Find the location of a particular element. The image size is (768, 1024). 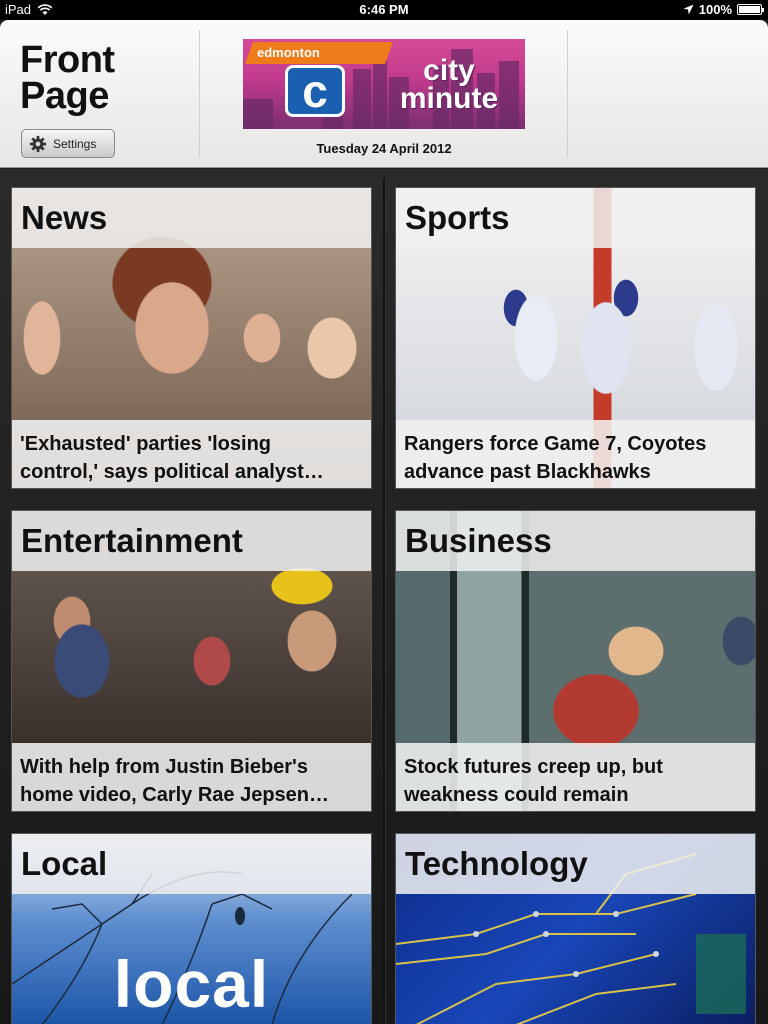

tile-business-headline-line2: weakness could remain is located at coordinates (516, 795).